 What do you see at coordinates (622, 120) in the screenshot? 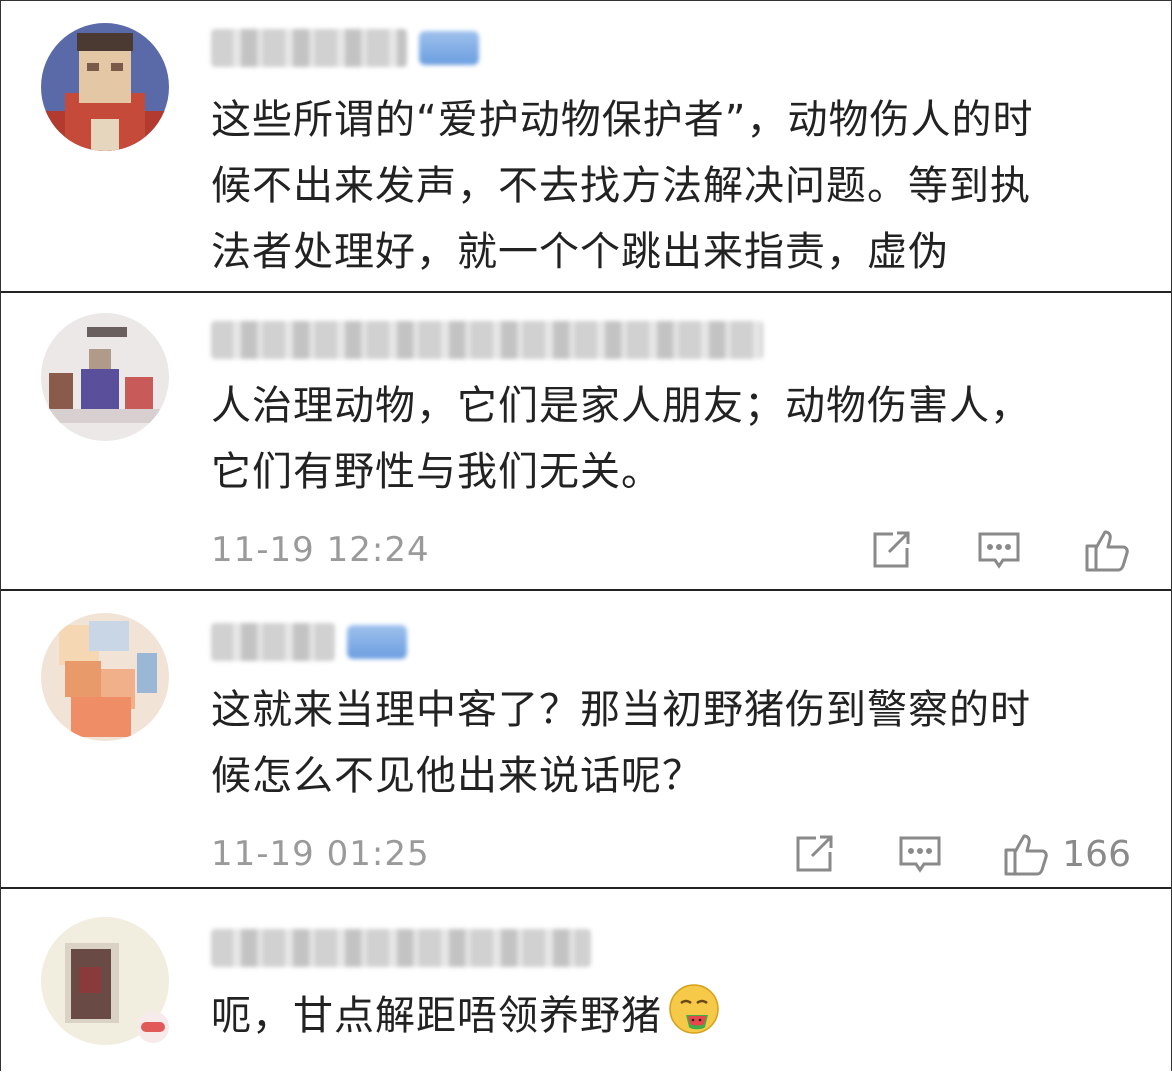
I see `comment-text-line: 这些所谓的“爱护动物保护者”，动物伤人的时` at bounding box center [622, 120].